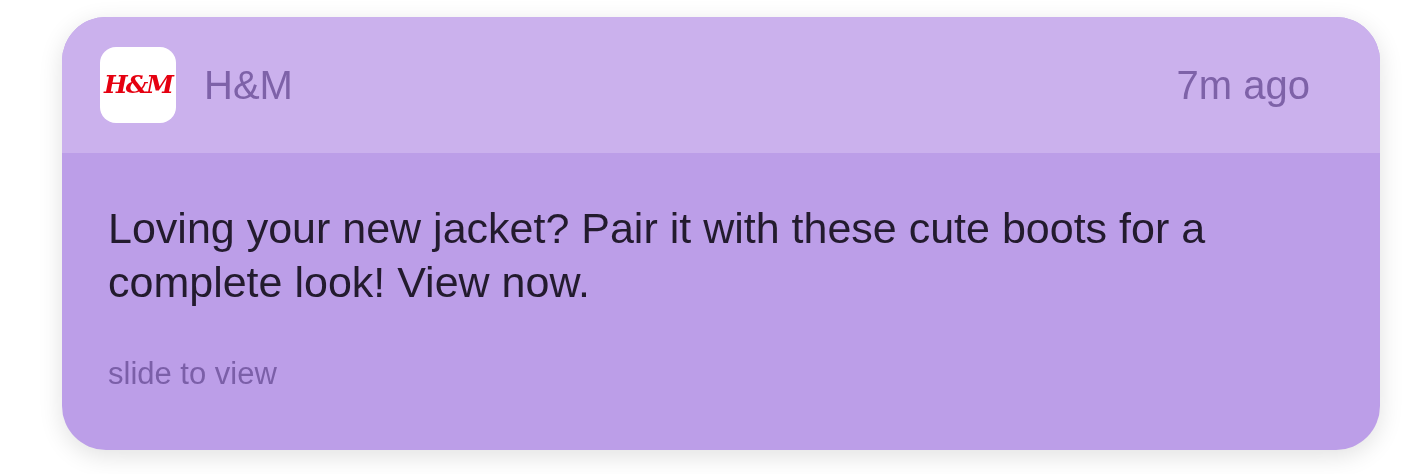 The image size is (1404, 474). I want to click on timestamp: 7m ago, so click(1243, 85).